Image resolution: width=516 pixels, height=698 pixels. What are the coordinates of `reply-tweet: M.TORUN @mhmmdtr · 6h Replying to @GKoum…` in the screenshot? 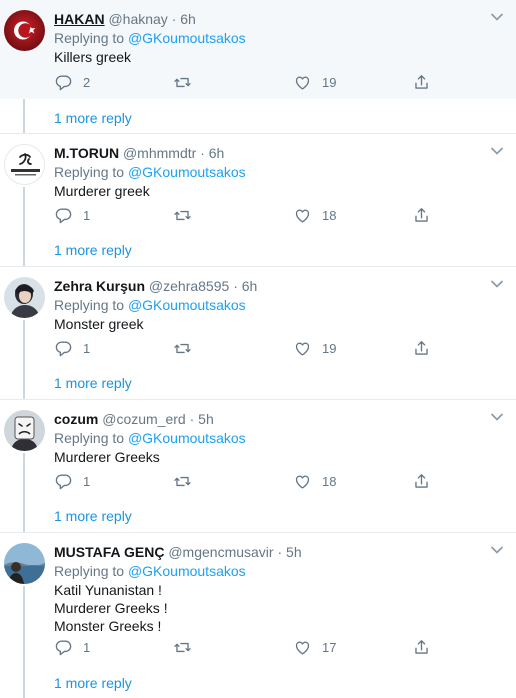 It's located at (258, 183).